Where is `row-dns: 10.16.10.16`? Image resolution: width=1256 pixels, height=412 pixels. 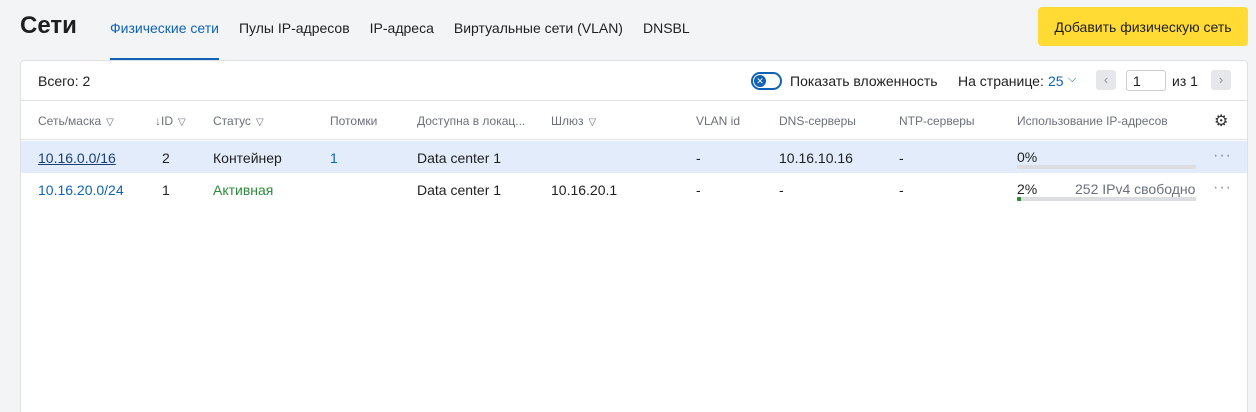 row-dns: 10.16.10.16 is located at coordinates (816, 158).